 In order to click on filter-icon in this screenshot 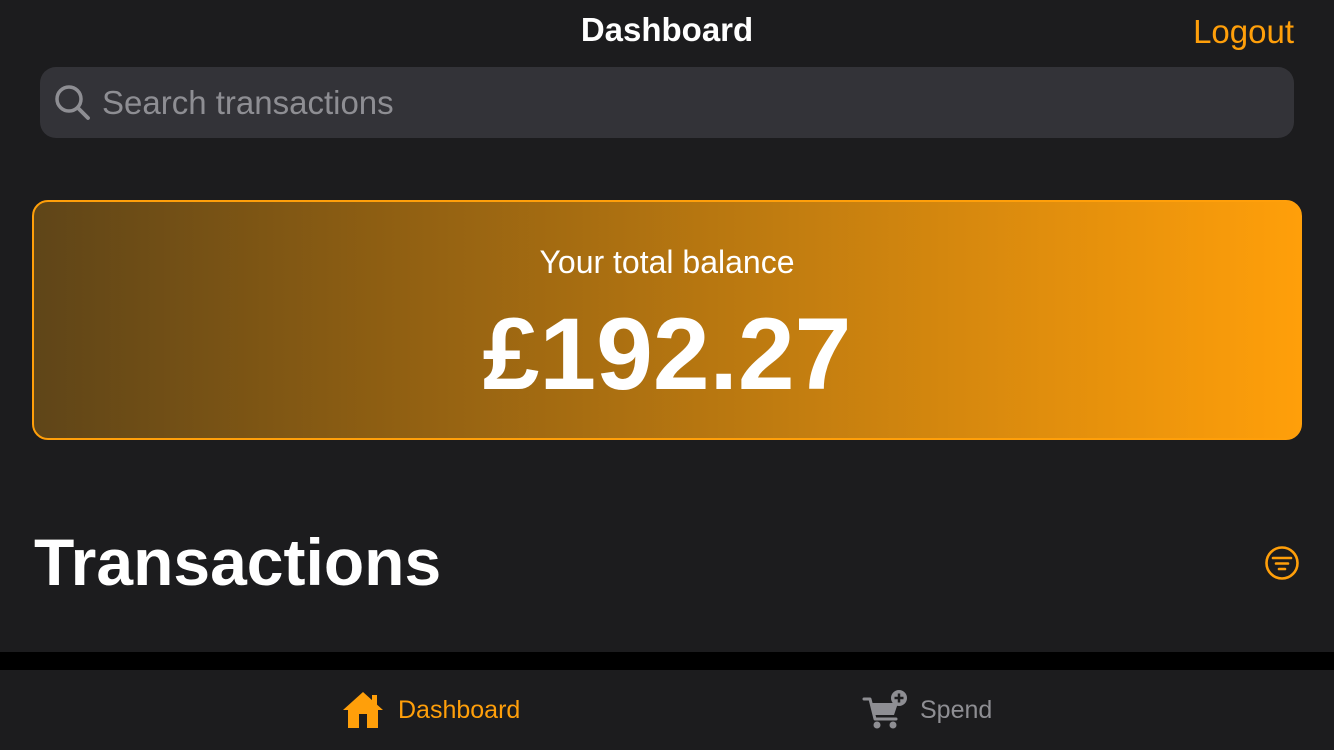, I will do `click(1282, 563)`.